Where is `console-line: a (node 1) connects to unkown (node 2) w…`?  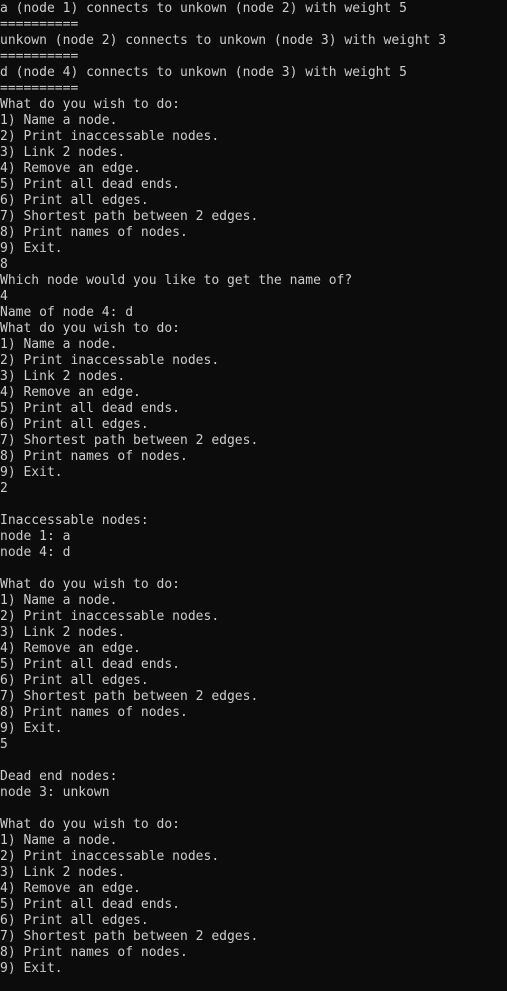 console-line: a (node 1) connects to unkown (node 2) w… is located at coordinates (203, 8).